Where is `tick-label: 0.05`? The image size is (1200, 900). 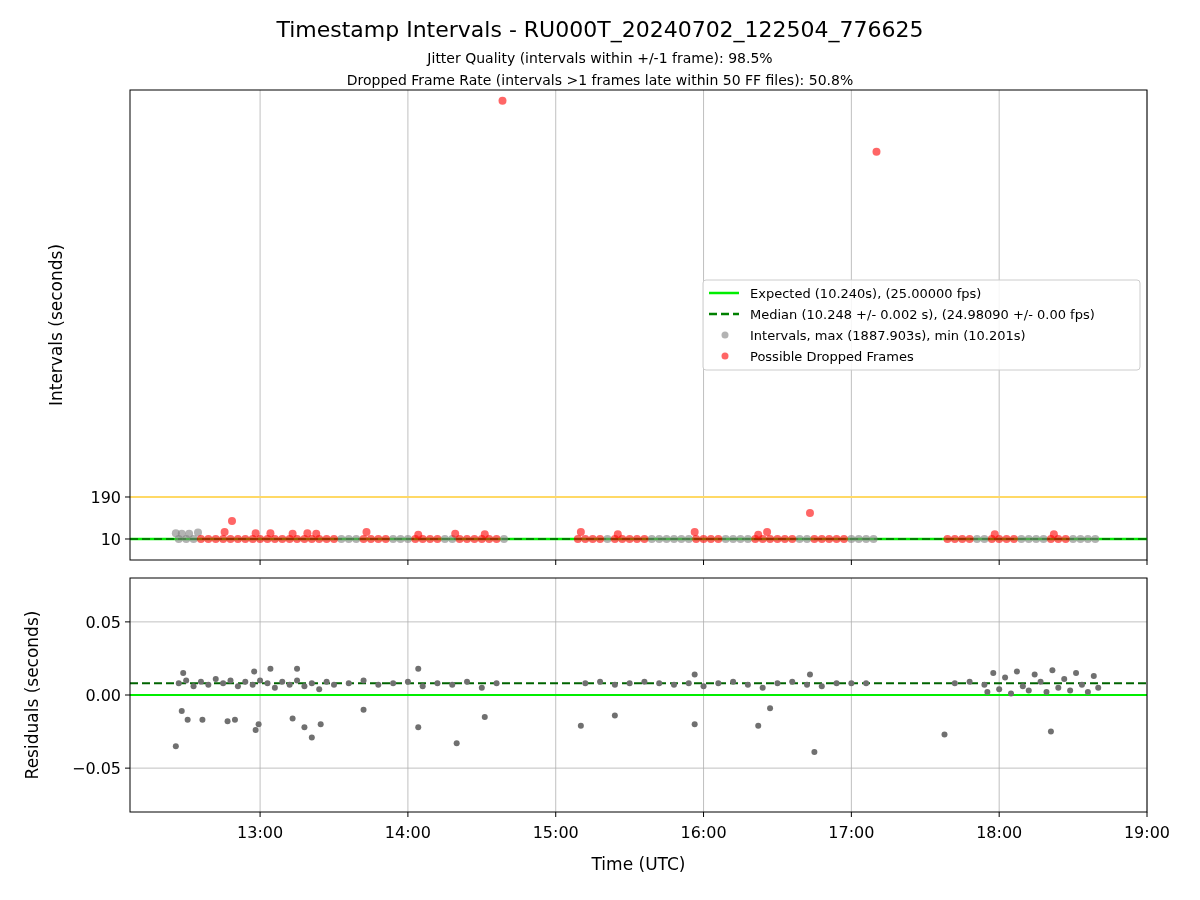
tick-label: 0.05 is located at coordinates (103, 622).